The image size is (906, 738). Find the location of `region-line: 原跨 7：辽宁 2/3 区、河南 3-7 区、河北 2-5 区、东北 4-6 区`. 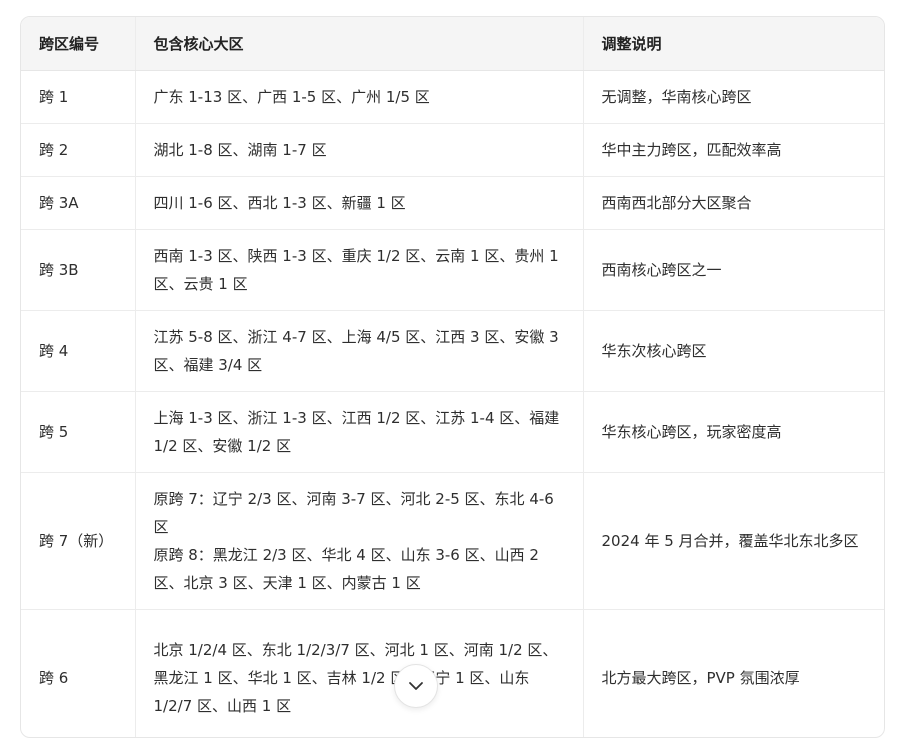

region-line: 原跨 7：辽宁 2/3 区、河南 3-7 区、河北 2-5 区、东北 4-6 区 is located at coordinates (359, 513).